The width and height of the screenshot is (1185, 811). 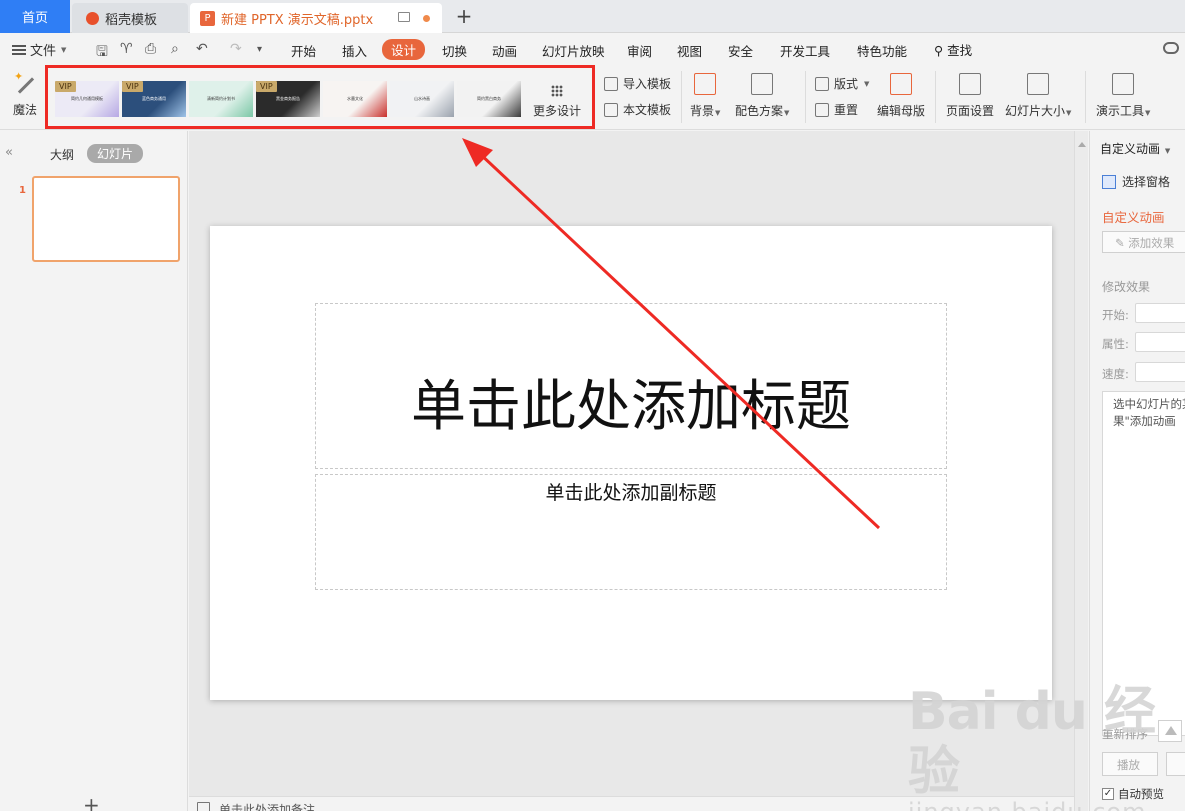 What do you see at coordinates (1120, 243) in the screenshot?
I see `pencil-icon: ✎` at bounding box center [1120, 243].